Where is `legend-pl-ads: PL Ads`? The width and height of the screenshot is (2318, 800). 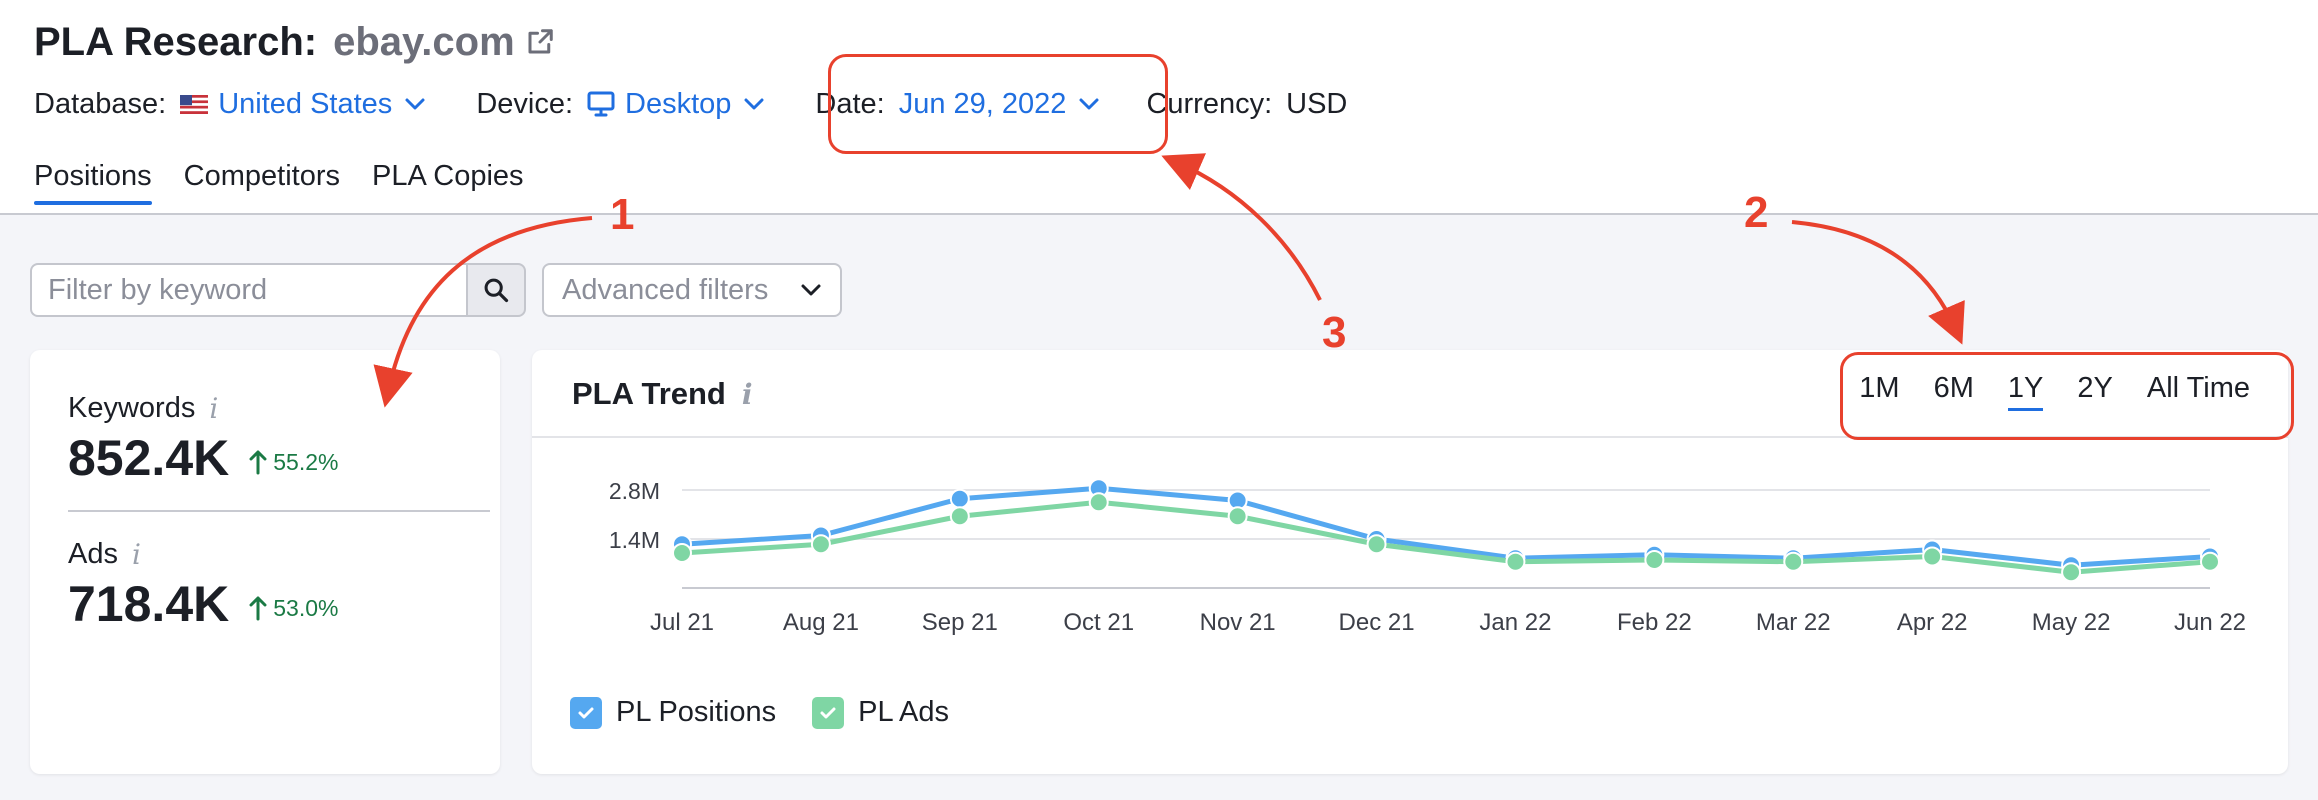
legend-pl-ads: PL Ads is located at coordinates (880, 712).